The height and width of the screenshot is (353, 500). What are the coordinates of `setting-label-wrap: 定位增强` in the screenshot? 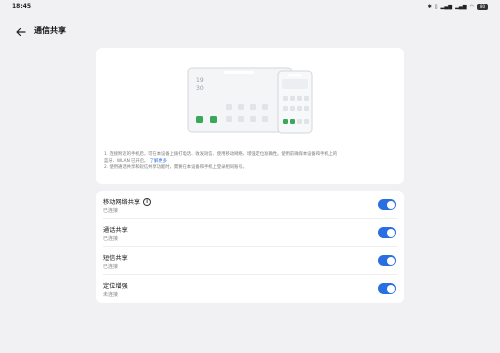 It's located at (115, 285).